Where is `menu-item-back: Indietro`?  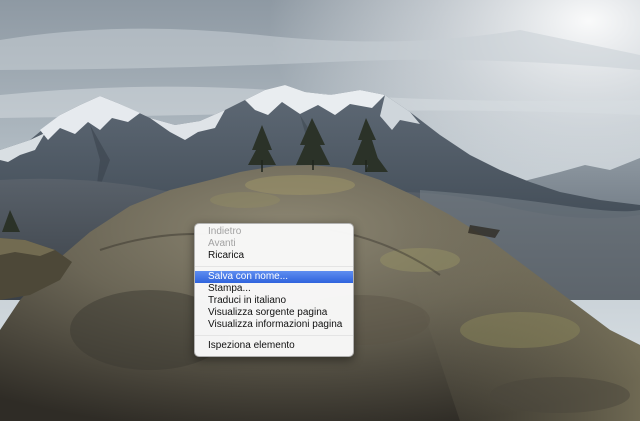 menu-item-back: Indietro is located at coordinates (225, 231).